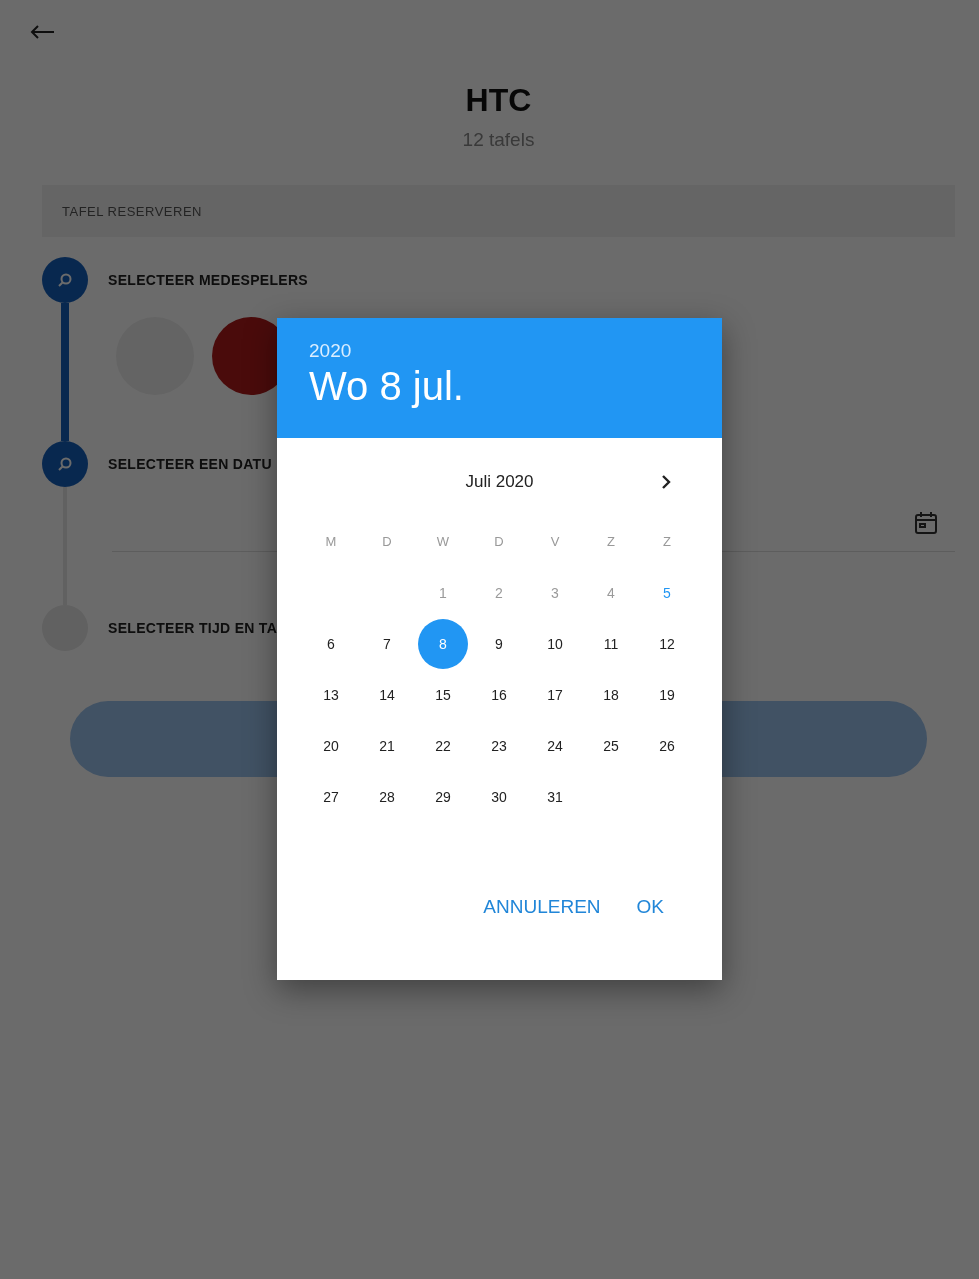 This screenshot has height=1279, width=979. Describe the element at coordinates (331, 796) in the screenshot. I see `calendar-day: 27` at that location.